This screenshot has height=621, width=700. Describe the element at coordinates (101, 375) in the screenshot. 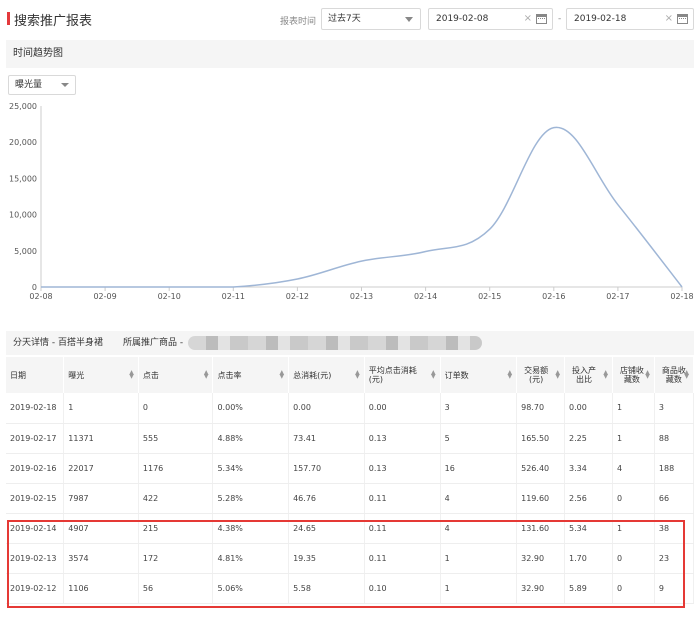

I see `column-header: 曝光 ▲ ▼` at that location.